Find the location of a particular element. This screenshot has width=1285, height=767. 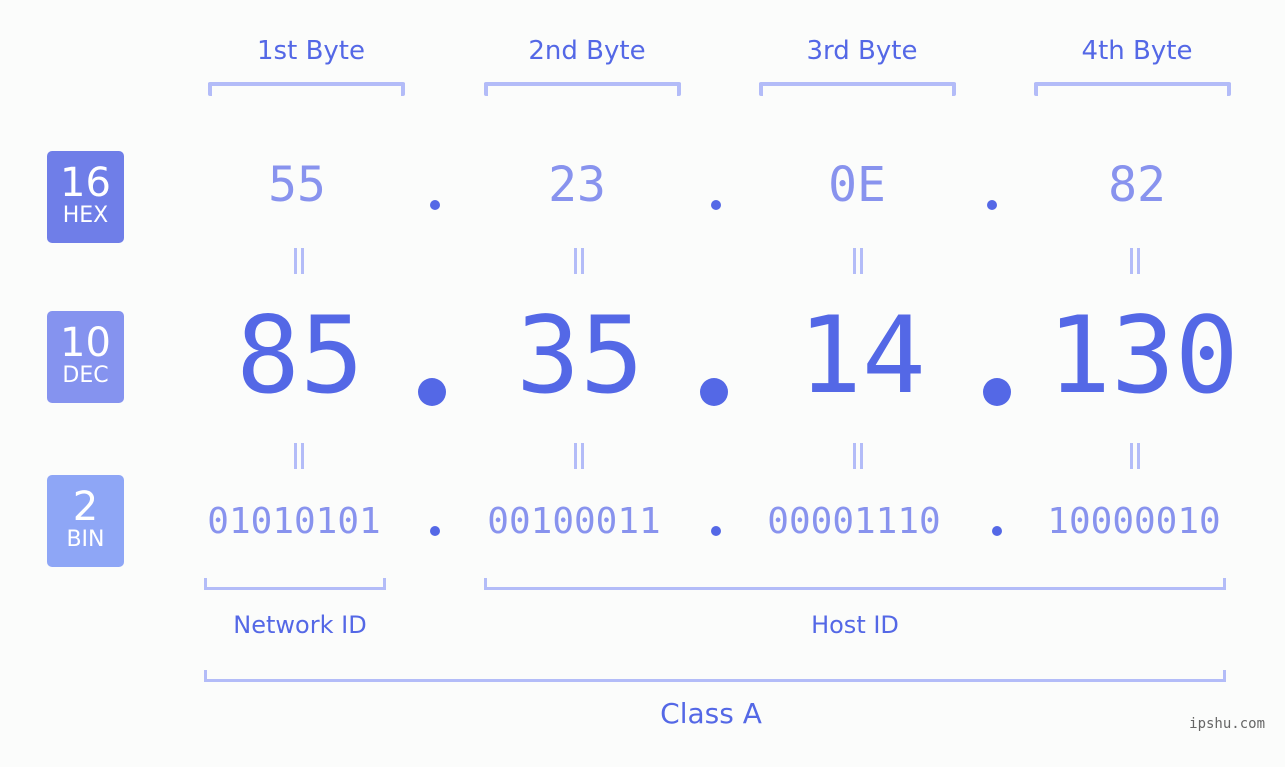

watermark: ipshu.com is located at coordinates (1227, 724).